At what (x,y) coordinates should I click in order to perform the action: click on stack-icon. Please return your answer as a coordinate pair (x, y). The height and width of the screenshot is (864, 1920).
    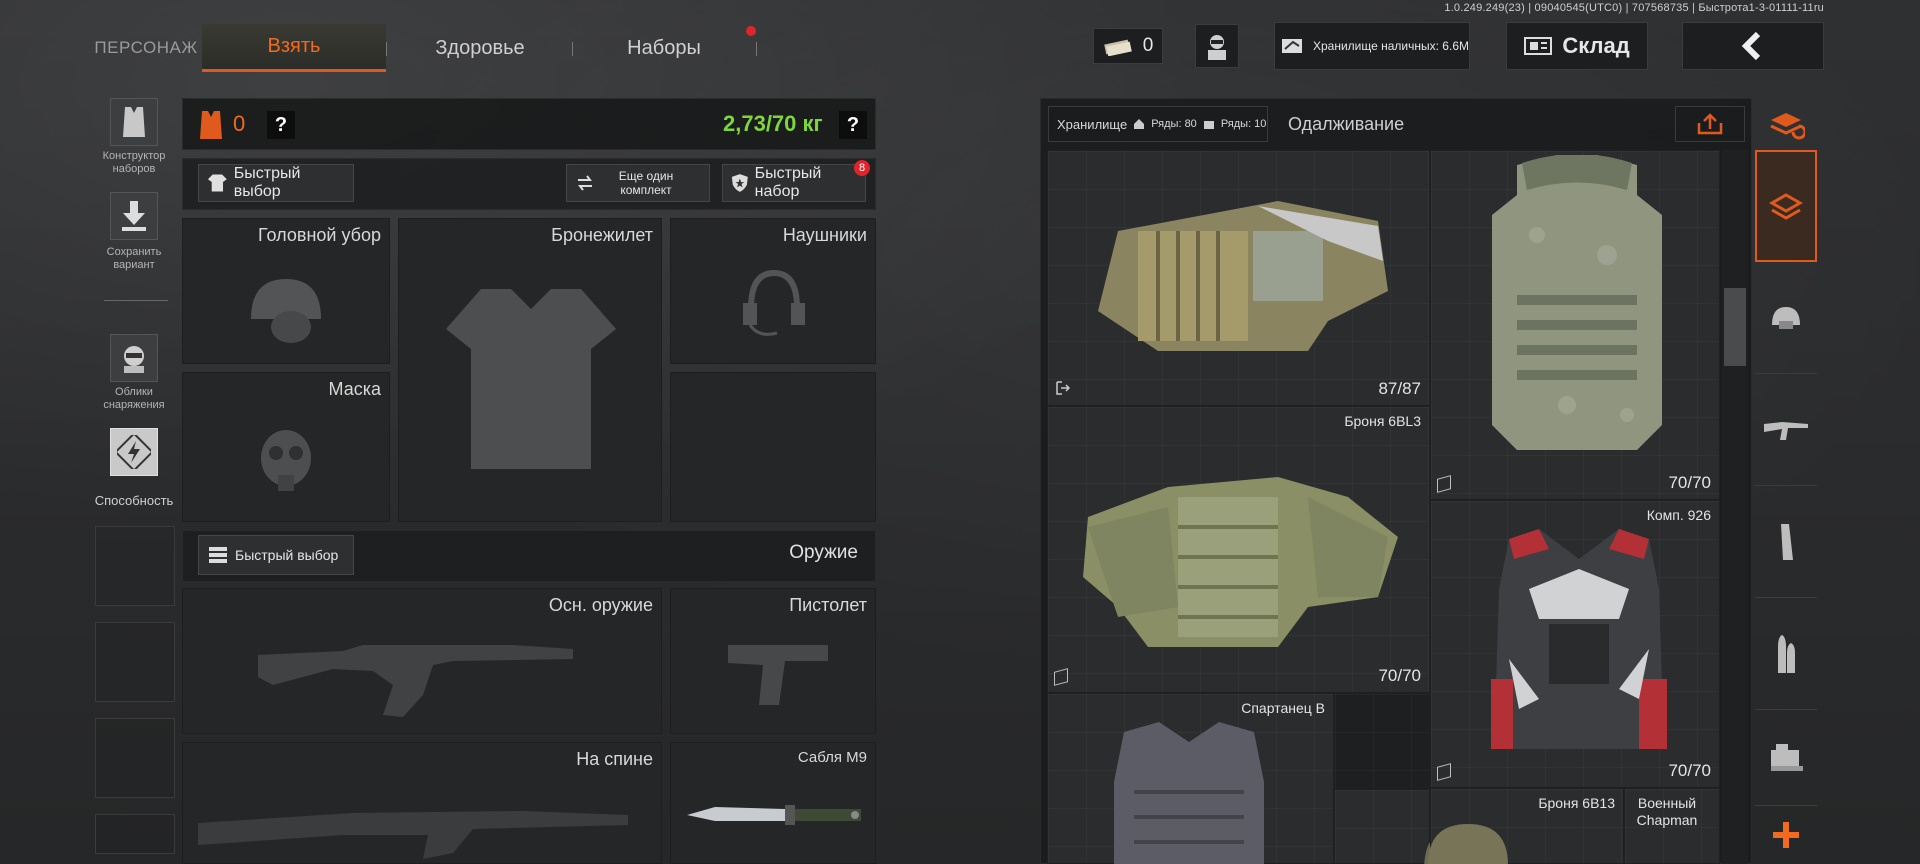
    Looking at the image, I should click on (1786, 206).